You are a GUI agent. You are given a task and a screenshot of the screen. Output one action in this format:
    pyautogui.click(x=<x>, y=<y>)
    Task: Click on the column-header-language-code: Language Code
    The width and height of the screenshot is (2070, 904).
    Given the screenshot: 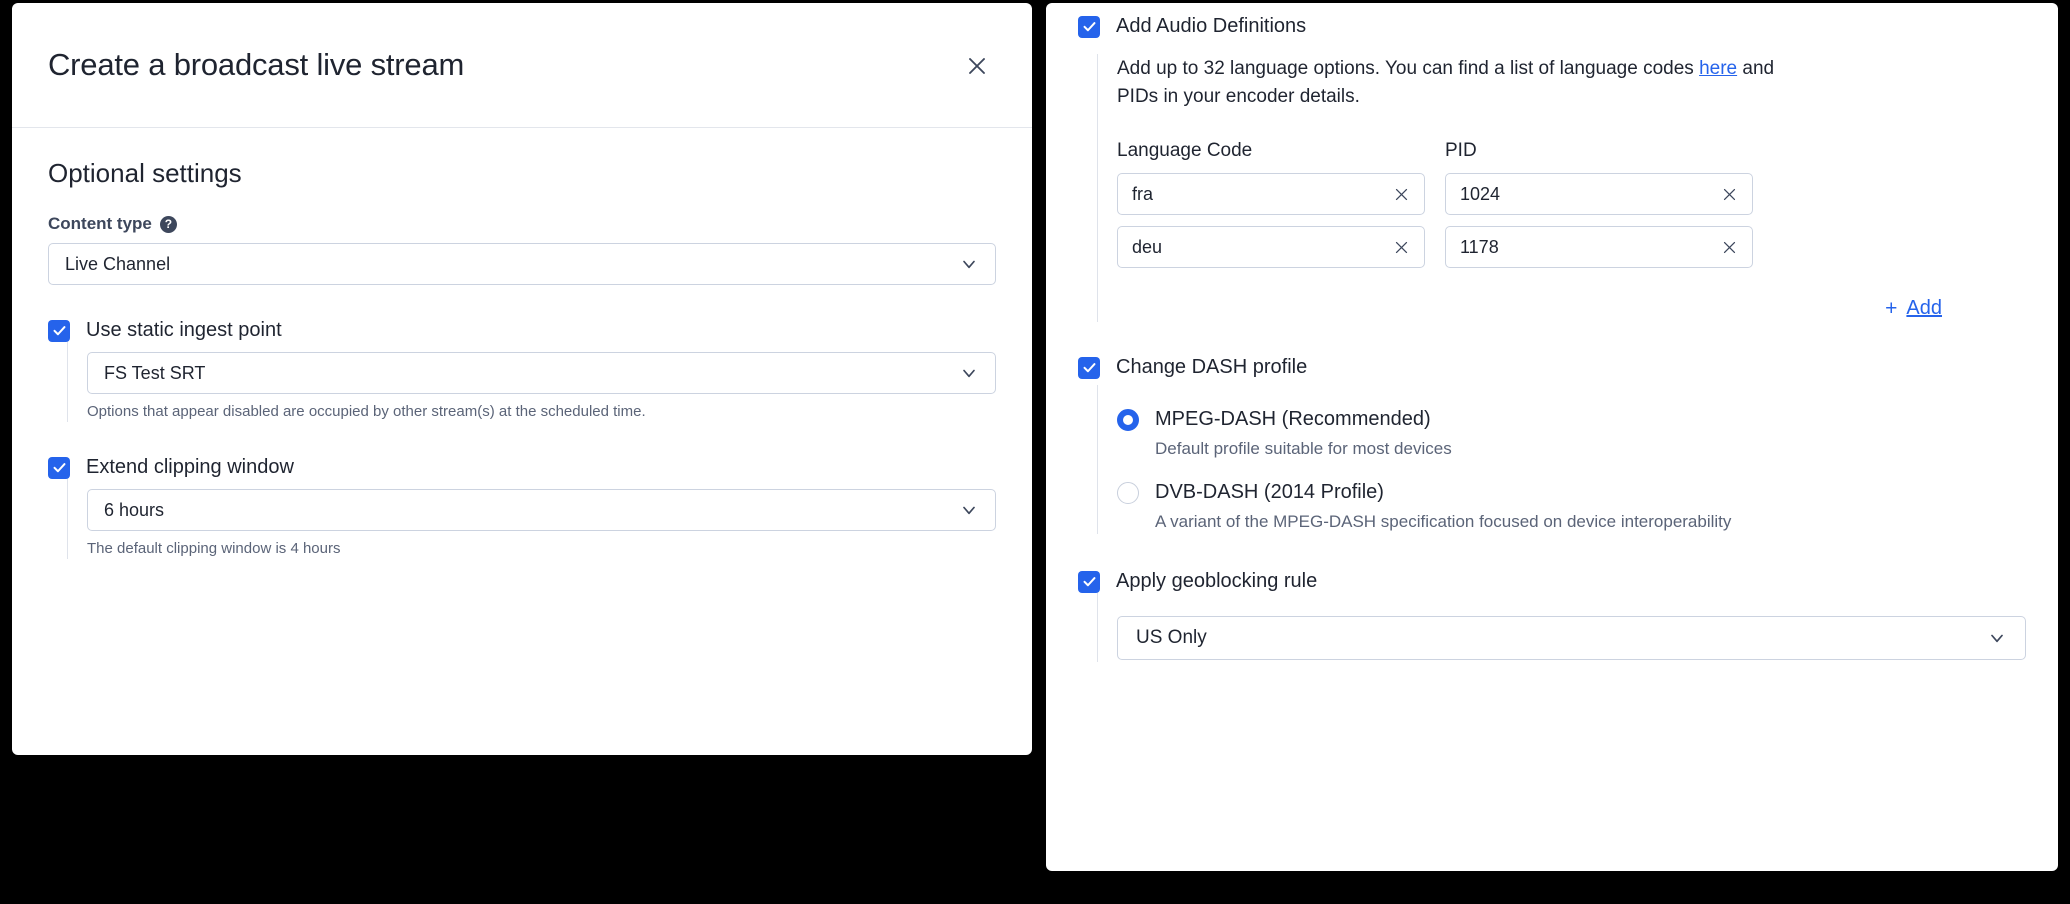 What is the action you would take?
    pyautogui.click(x=1185, y=151)
    